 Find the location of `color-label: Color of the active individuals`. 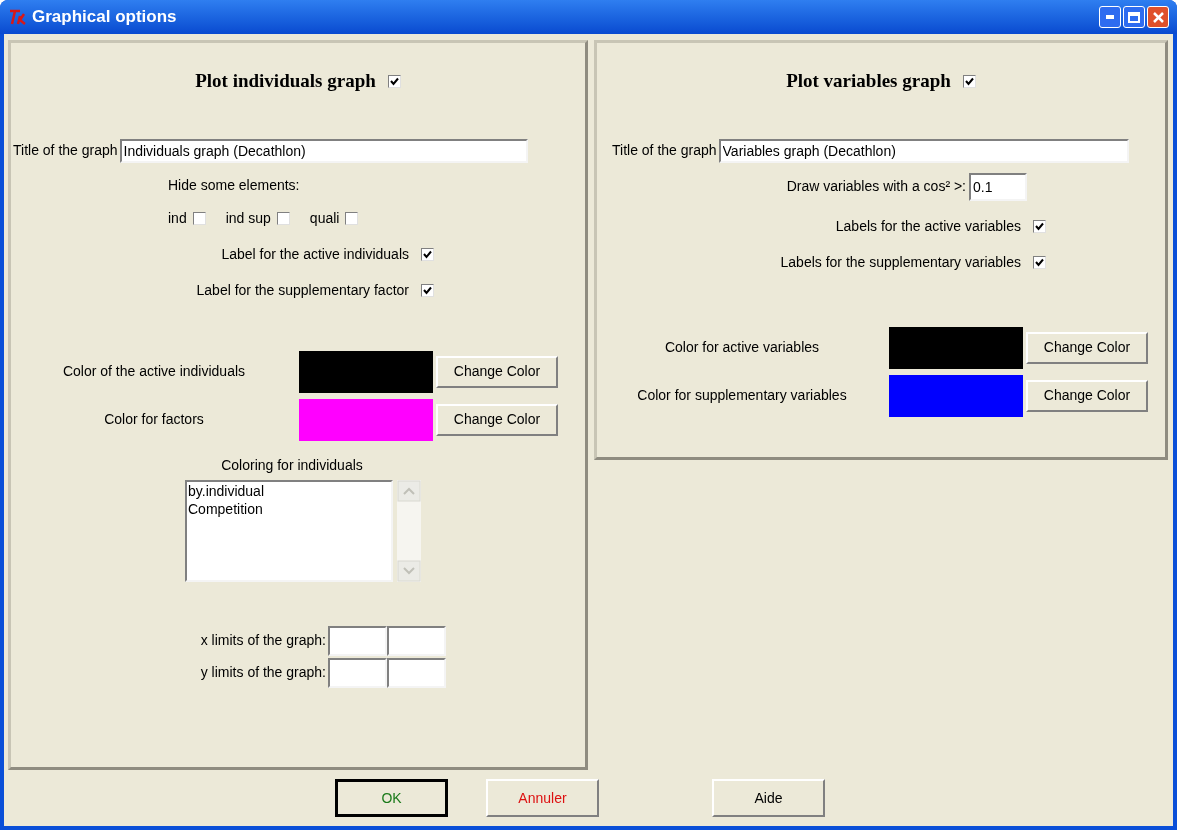

color-label: Color of the active individuals is located at coordinates (154, 371).